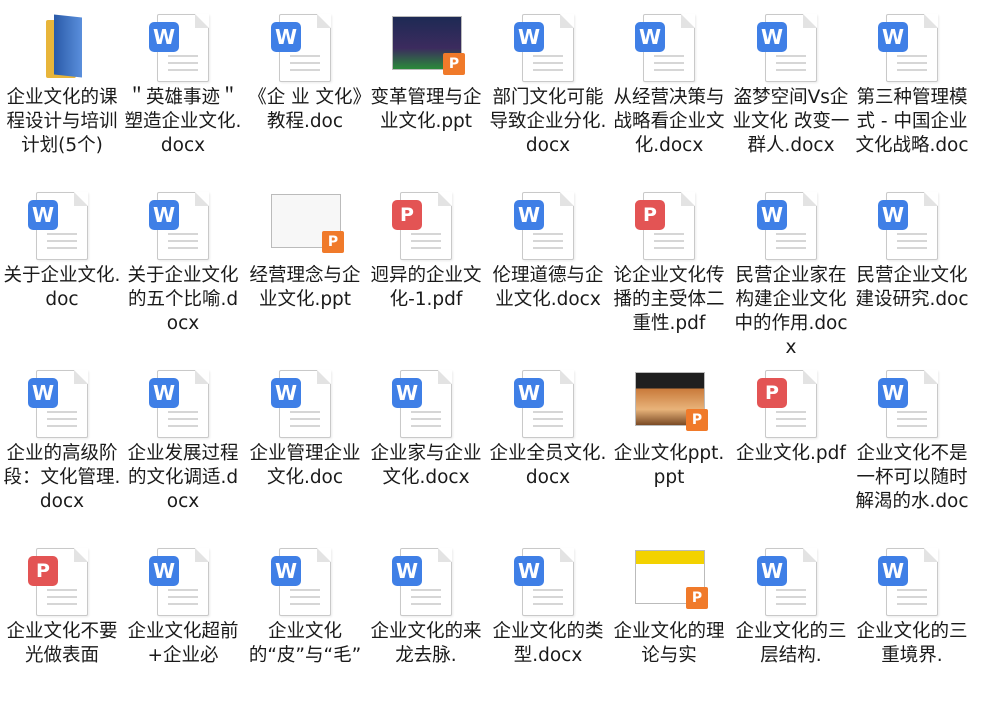 This screenshot has width=993, height=712. What do you see at coordinates (305, 287) in the screenshot?
I see `file-name-label: 经营理念与企业文化.ppt` at bounding box center [305, 287].